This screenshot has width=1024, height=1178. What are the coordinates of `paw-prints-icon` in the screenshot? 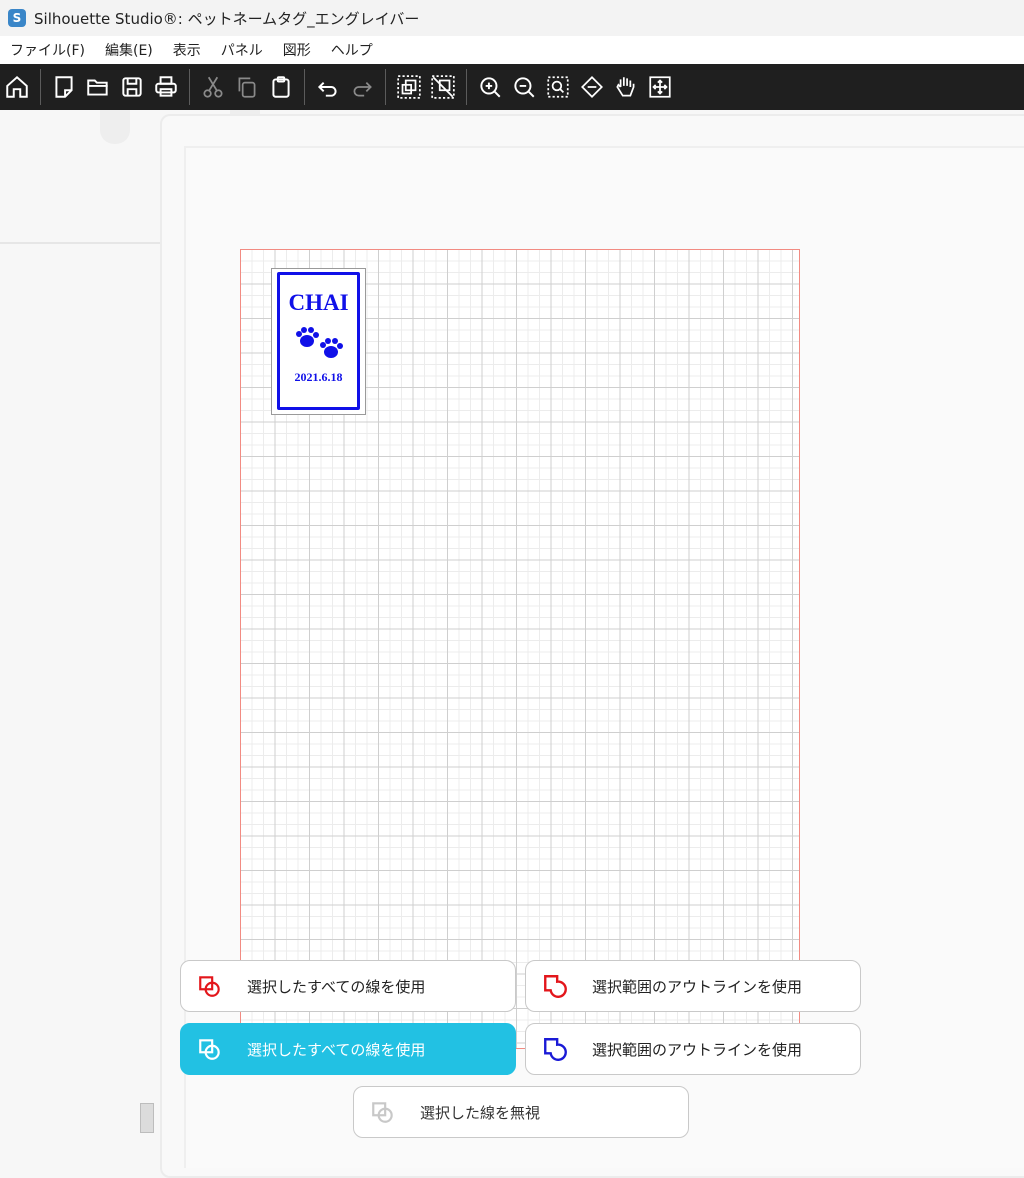 It's located at (319, 342).